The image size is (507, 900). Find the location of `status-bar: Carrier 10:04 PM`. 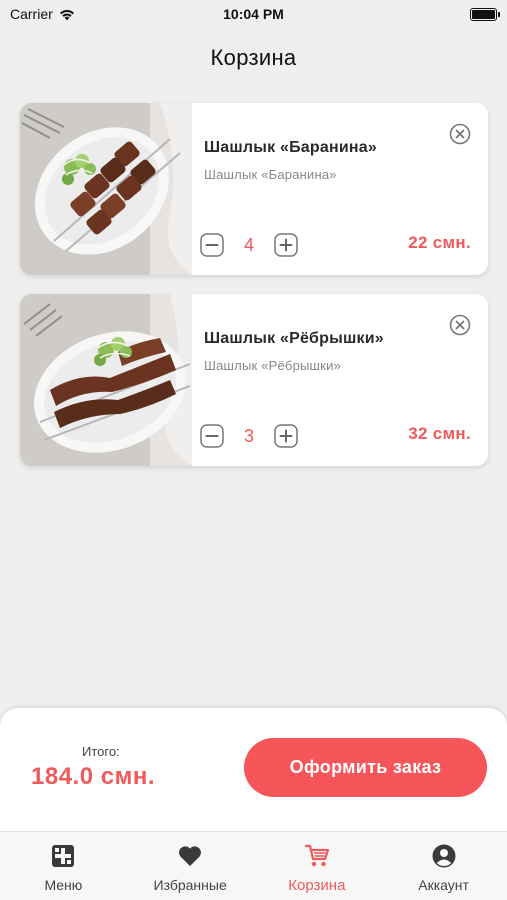

status-bar: Carrier 10:04 PM is located at coordinates (253, 14).